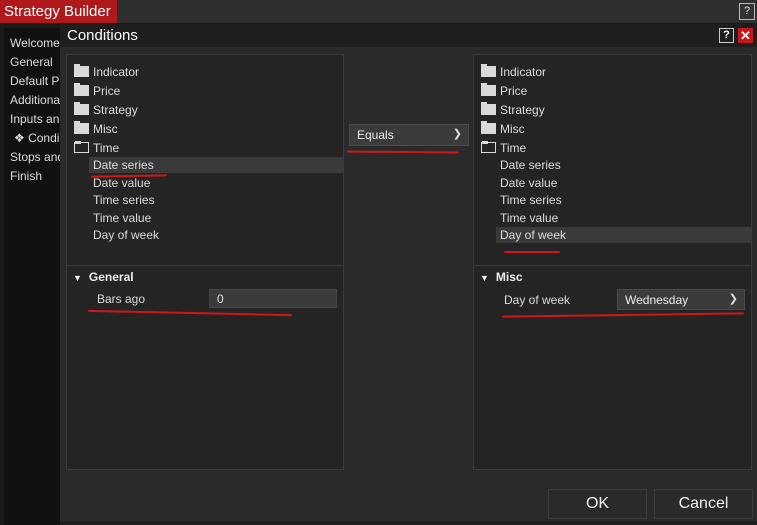 The height and width of the screenshot is (525, 757). Describe the element at coordinates (58, 11) in the screenshot. I see `window-title: Strategy Builder` at that location.